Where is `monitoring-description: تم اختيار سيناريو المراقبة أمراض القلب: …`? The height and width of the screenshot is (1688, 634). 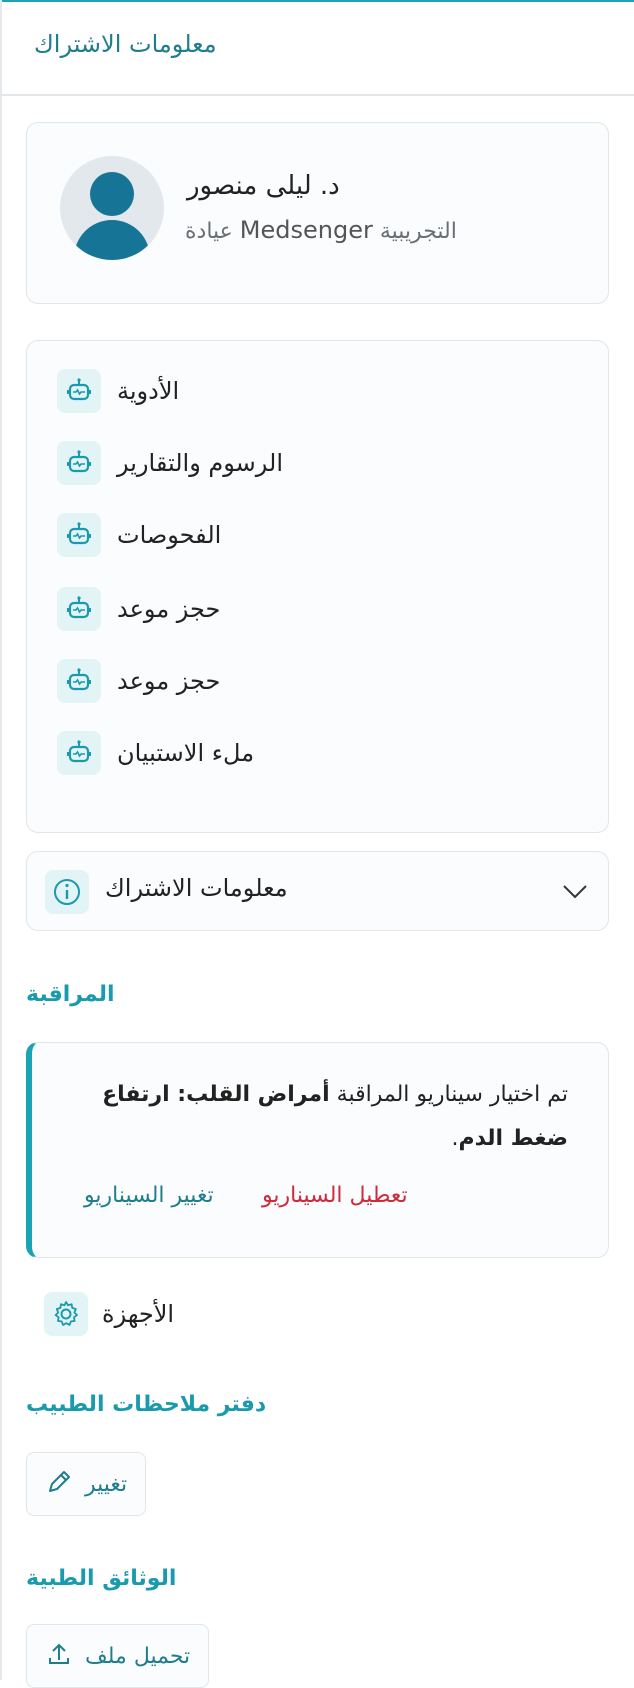
monitoring-description: تم اختيار سيناريو المراقبة أمراض القلب: … is located at coordinates (312, 1117).